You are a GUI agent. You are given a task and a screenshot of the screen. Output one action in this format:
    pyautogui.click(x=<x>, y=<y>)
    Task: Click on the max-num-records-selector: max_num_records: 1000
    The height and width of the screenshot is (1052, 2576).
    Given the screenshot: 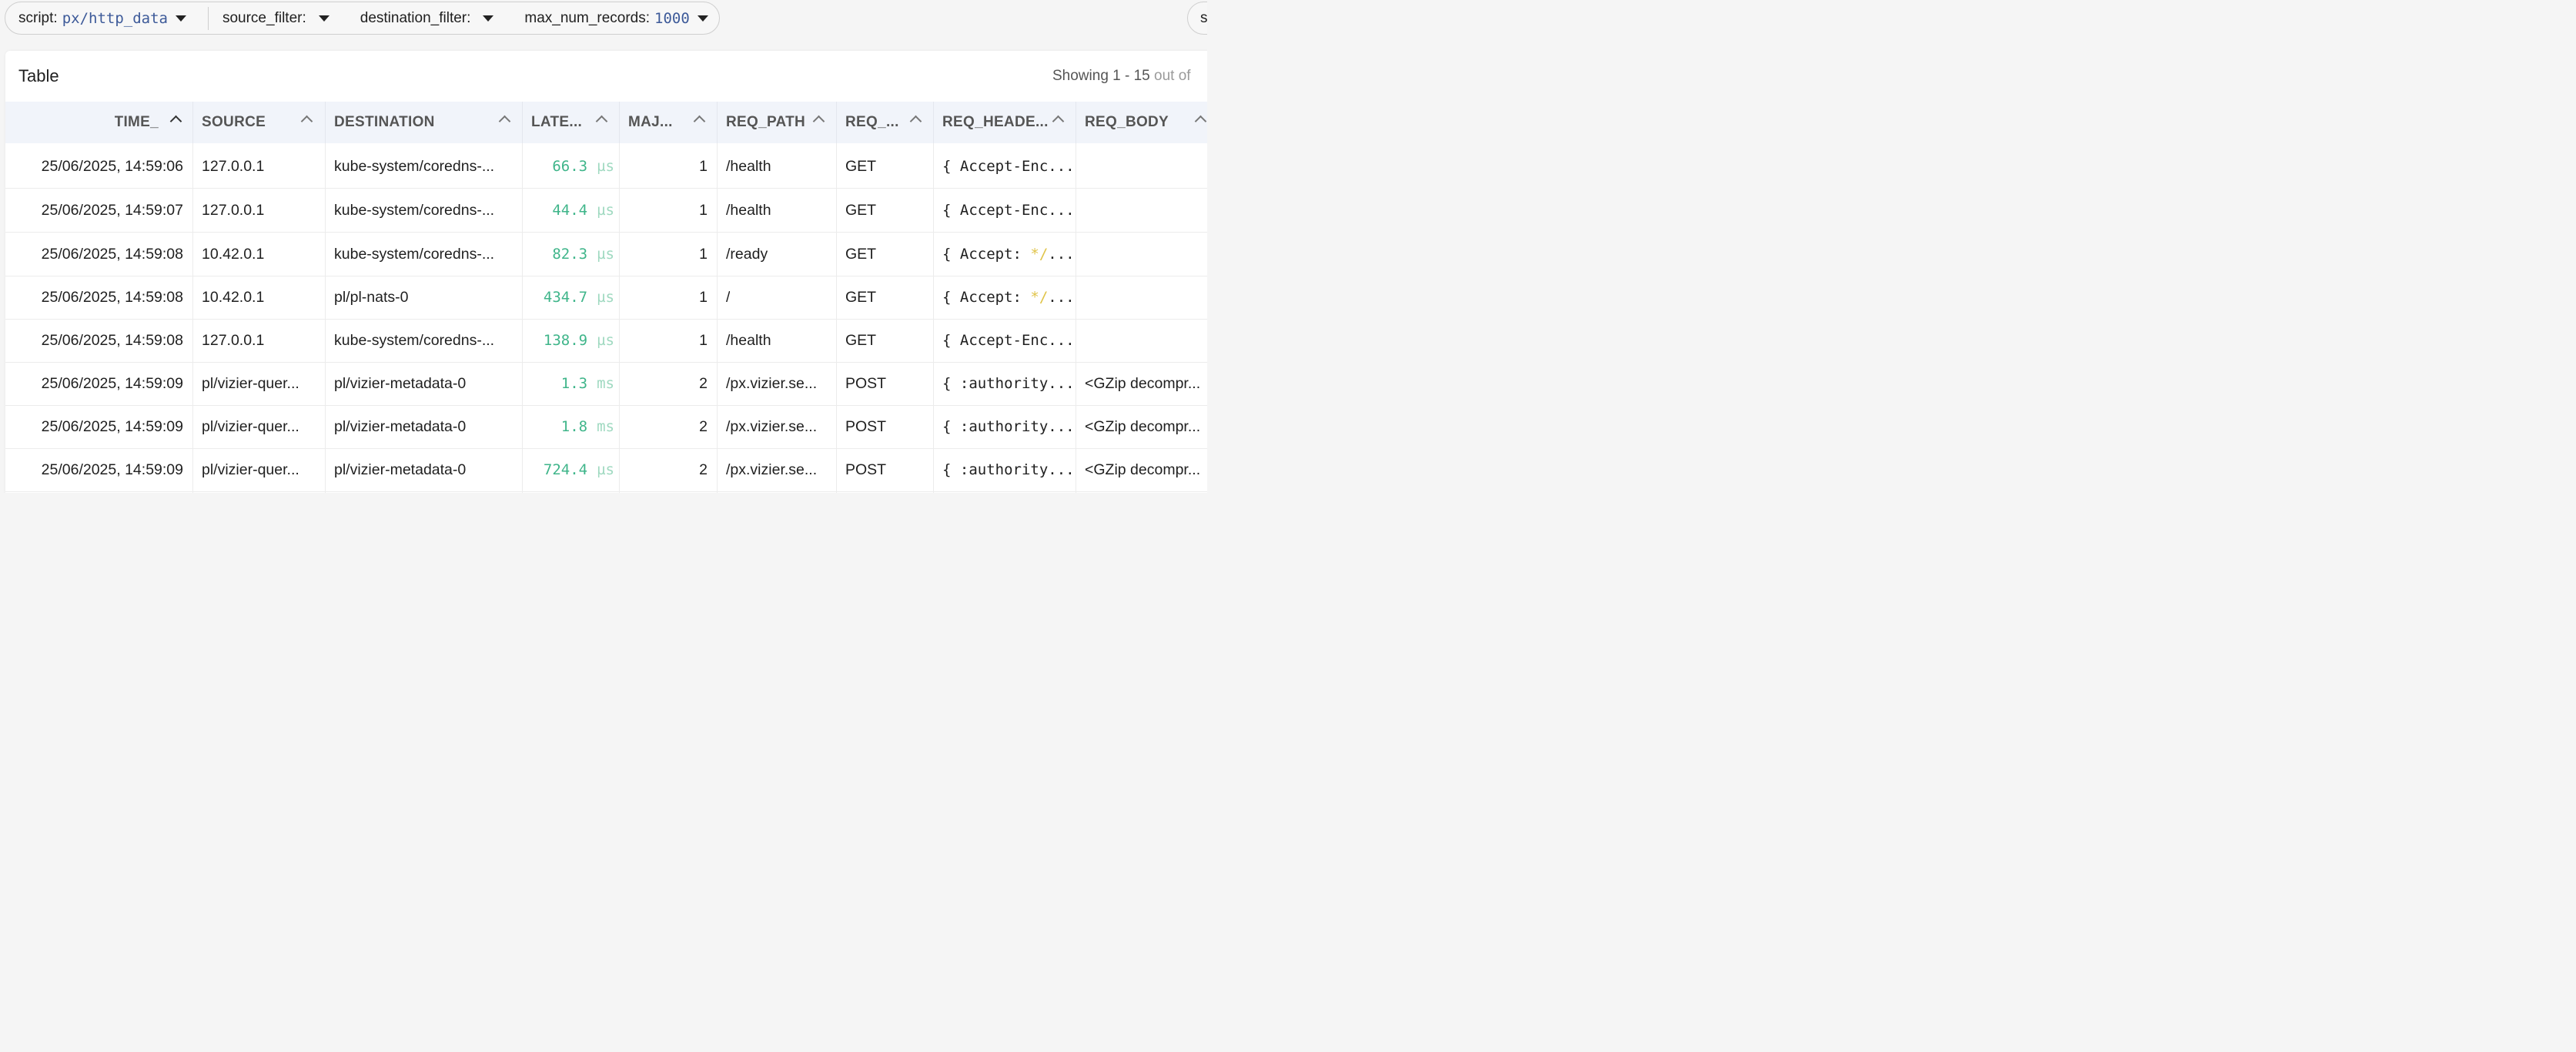 What is the action you would take?
    pyautogui.click(x=616, y=18)
    